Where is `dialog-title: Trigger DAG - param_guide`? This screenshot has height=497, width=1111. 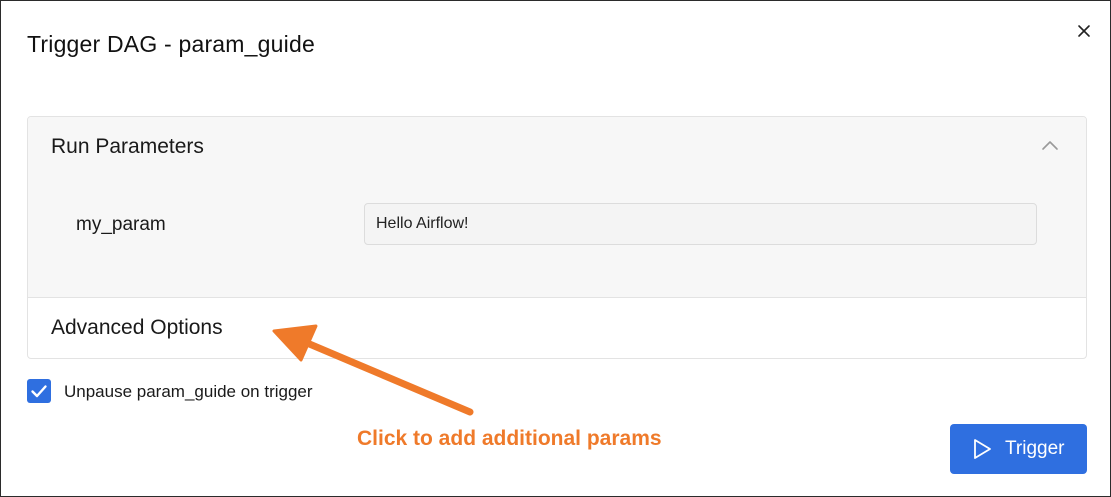
dialog-title: Trigger DAG - param_guide is located at coordinates (171, 44).